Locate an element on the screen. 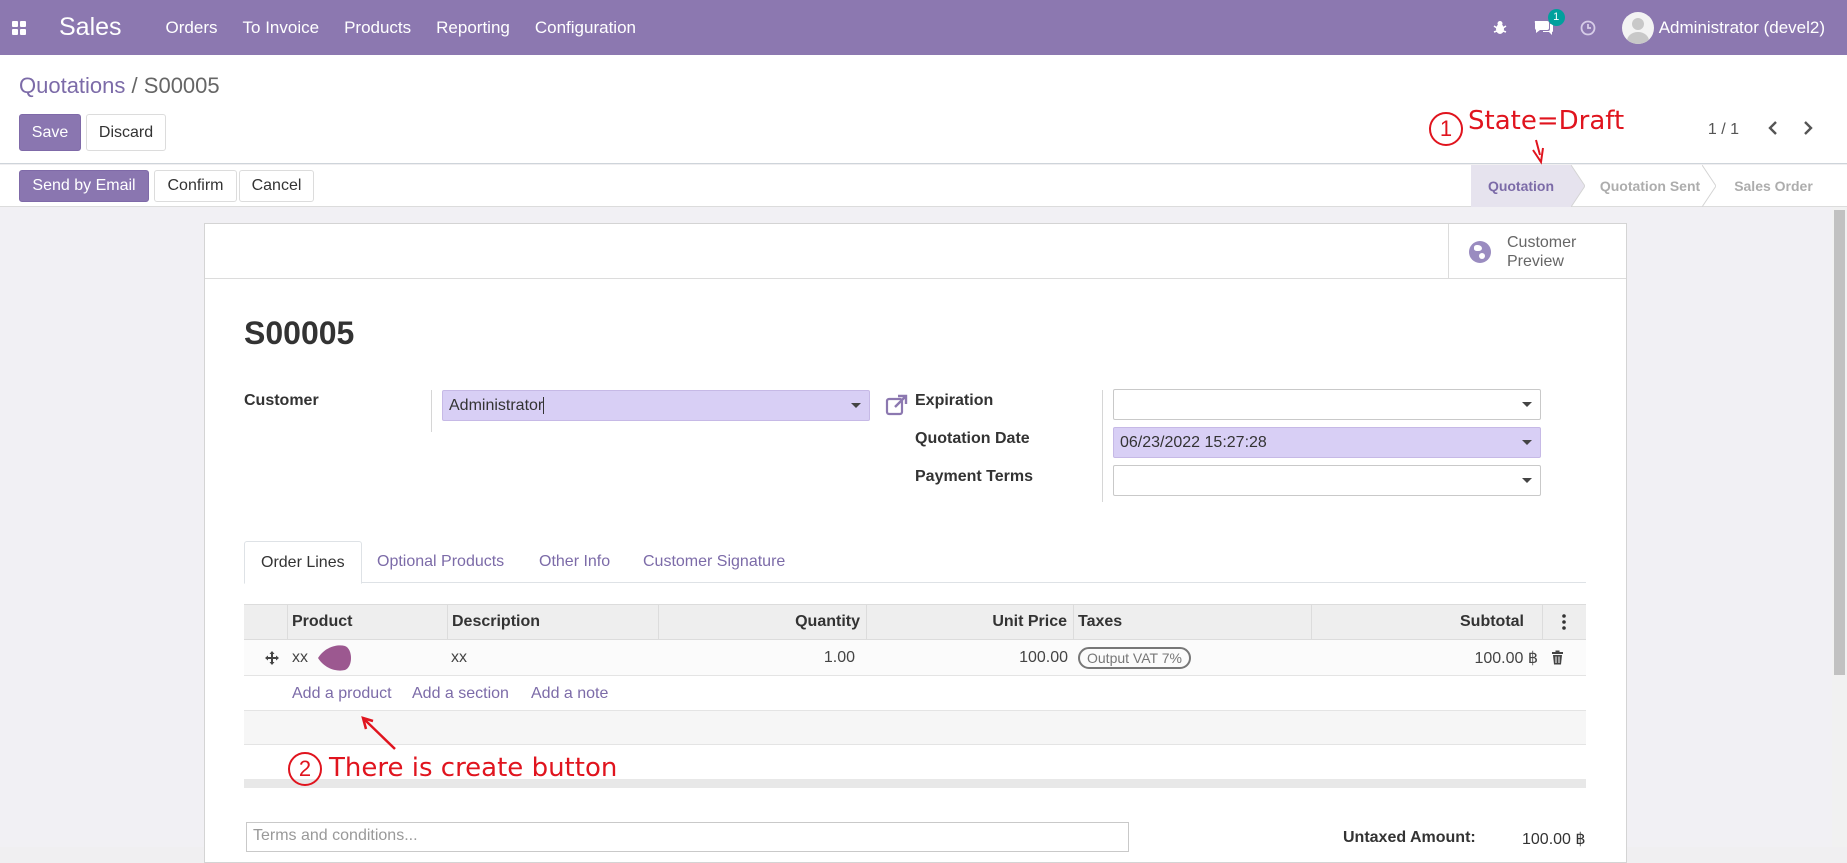 The width and height of the screenshot is (1847, 863). menu-to-invoice: To Invoice is located at coordinates (281, 28).